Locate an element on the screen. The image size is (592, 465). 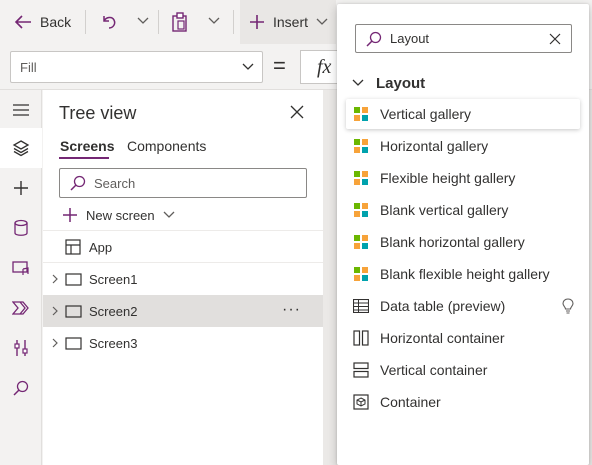
power-automate-rail-button is located at coordinates (21, 308).